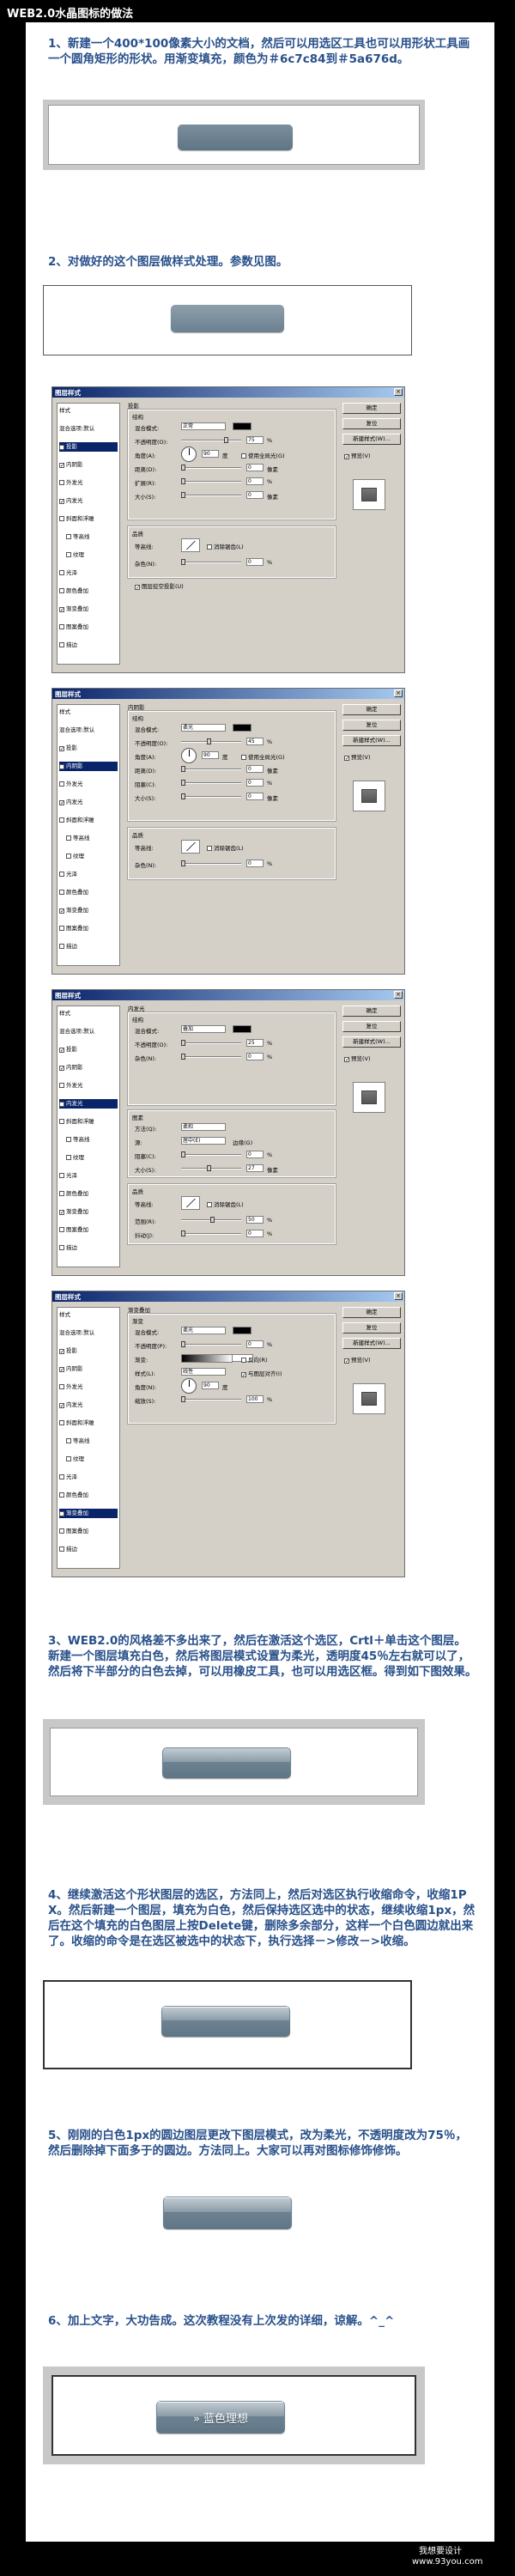  I want to click on mode-select: 叠加, so click(203, 1029).